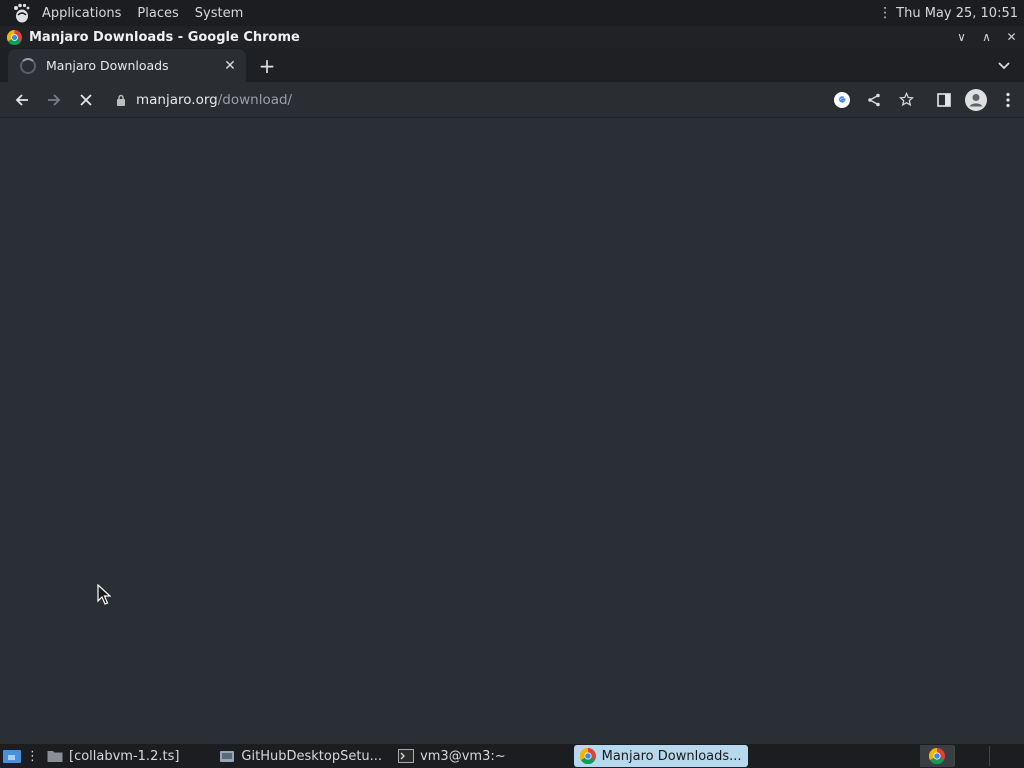  Describe the element at coordinates (512, 37) in the screenshot. I see `window-title-bar: Manjaro Downloads - Google Chrome ∨ ∧ ✕` at that location.